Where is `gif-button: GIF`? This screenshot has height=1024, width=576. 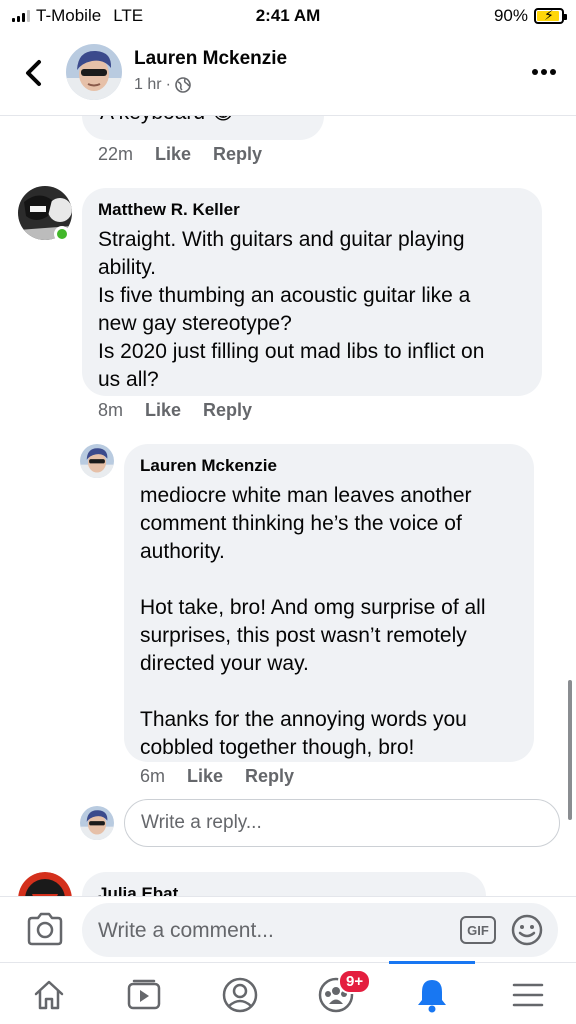
gif-button: GIF is located at coordinates (478, 930).